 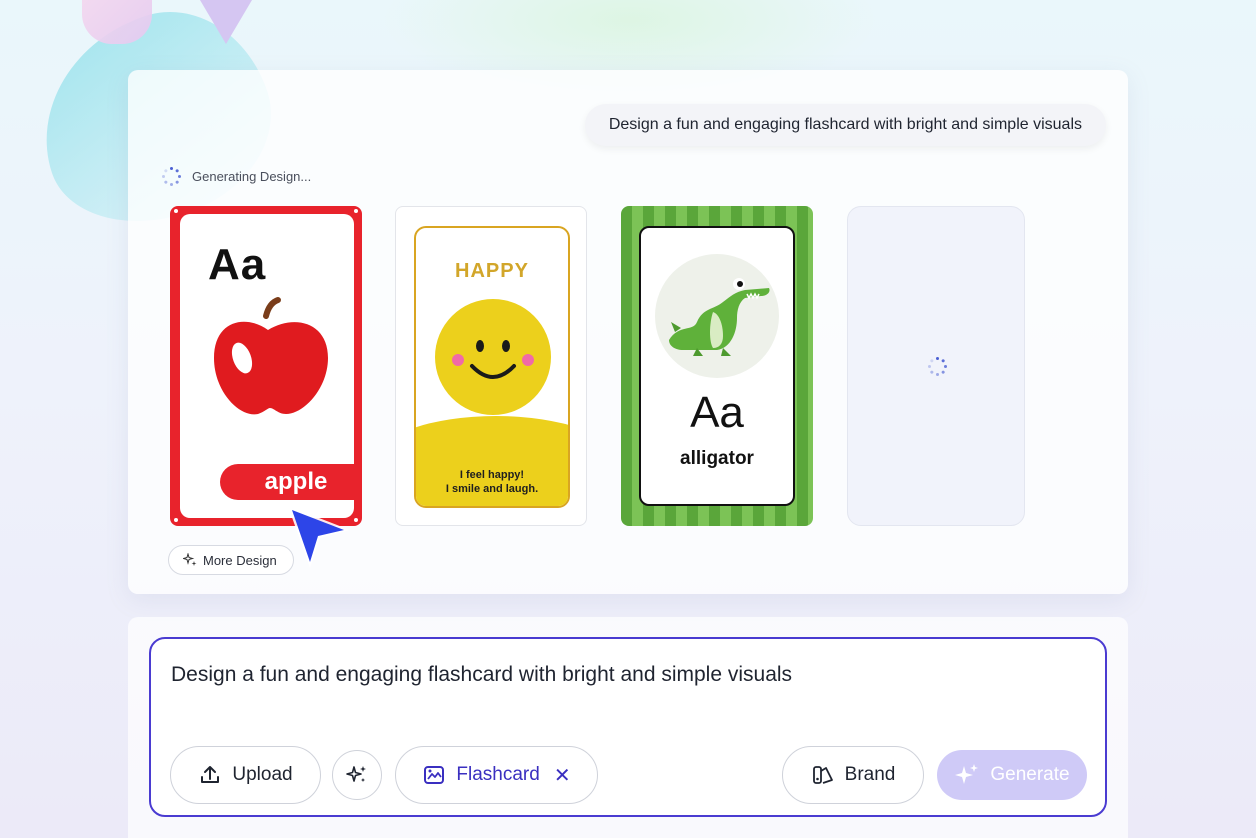 I want to click on brand-icon, so click(x=822, y=775).